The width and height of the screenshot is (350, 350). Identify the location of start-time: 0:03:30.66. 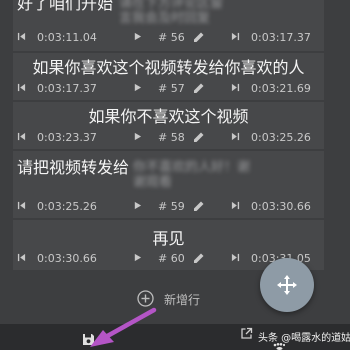
(67, 258).